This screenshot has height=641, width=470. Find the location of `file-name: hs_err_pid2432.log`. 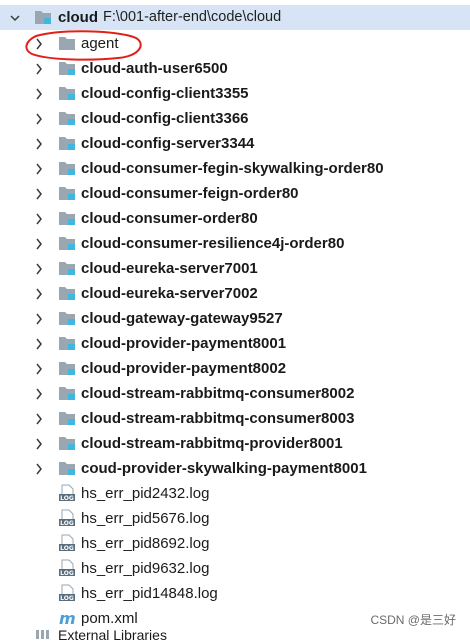

file-name: hs_err_pid2432.log is located at coordinates (145, 493).